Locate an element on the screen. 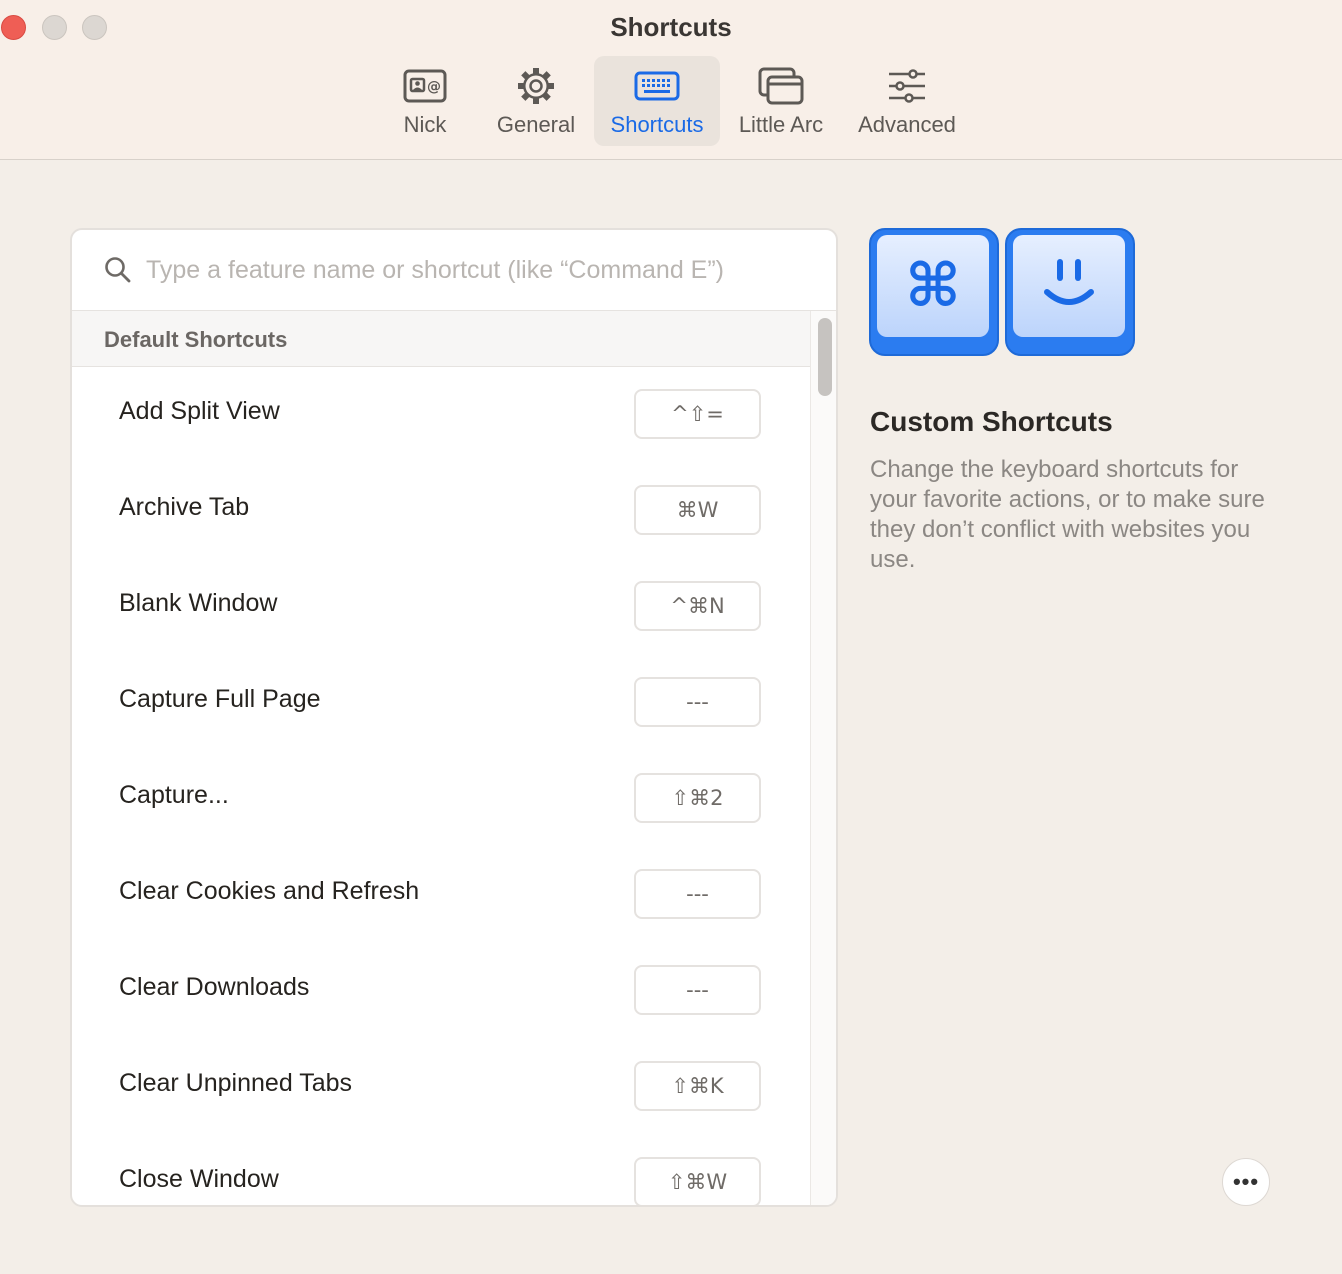 This screenshot has height=1274, width=1342. shortcut-key-field: ^⇧= is located at coordinates (697, 414).